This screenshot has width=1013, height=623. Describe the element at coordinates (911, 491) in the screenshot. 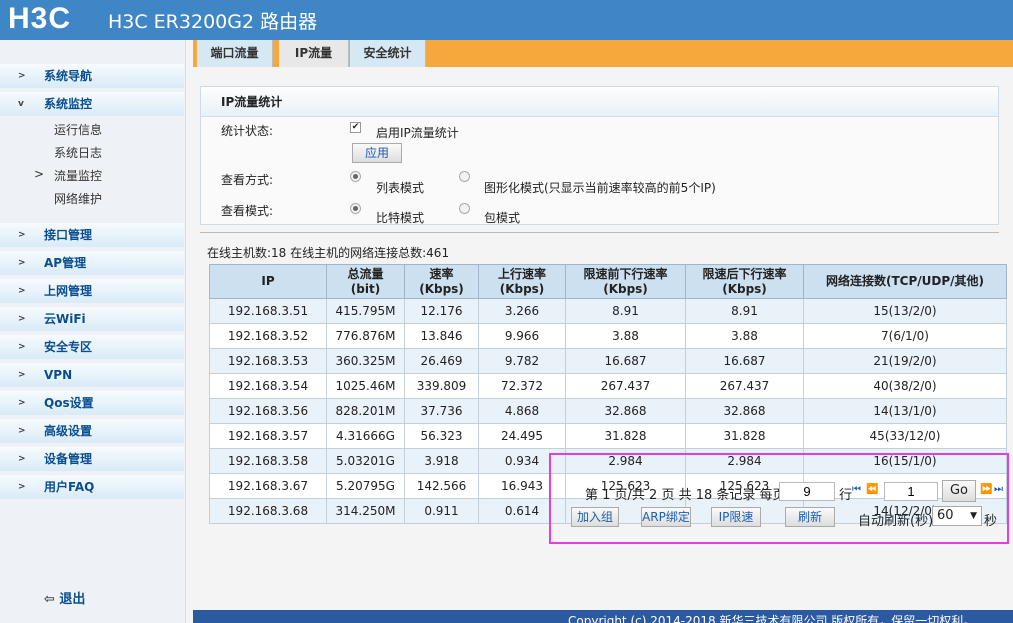

I see `page-input` at that location.